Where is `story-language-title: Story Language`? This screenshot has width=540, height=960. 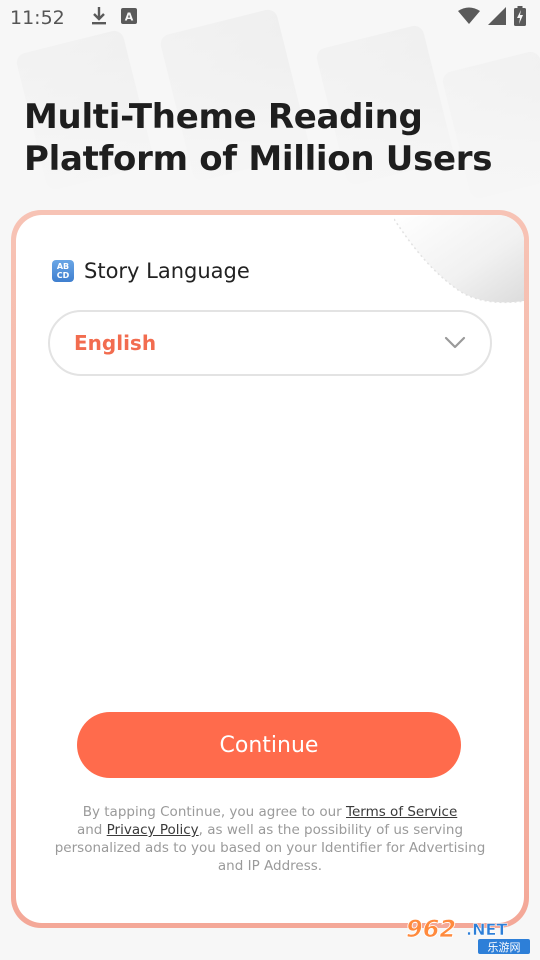 story-language-title: Story Language is located at coordinates (167, 271).